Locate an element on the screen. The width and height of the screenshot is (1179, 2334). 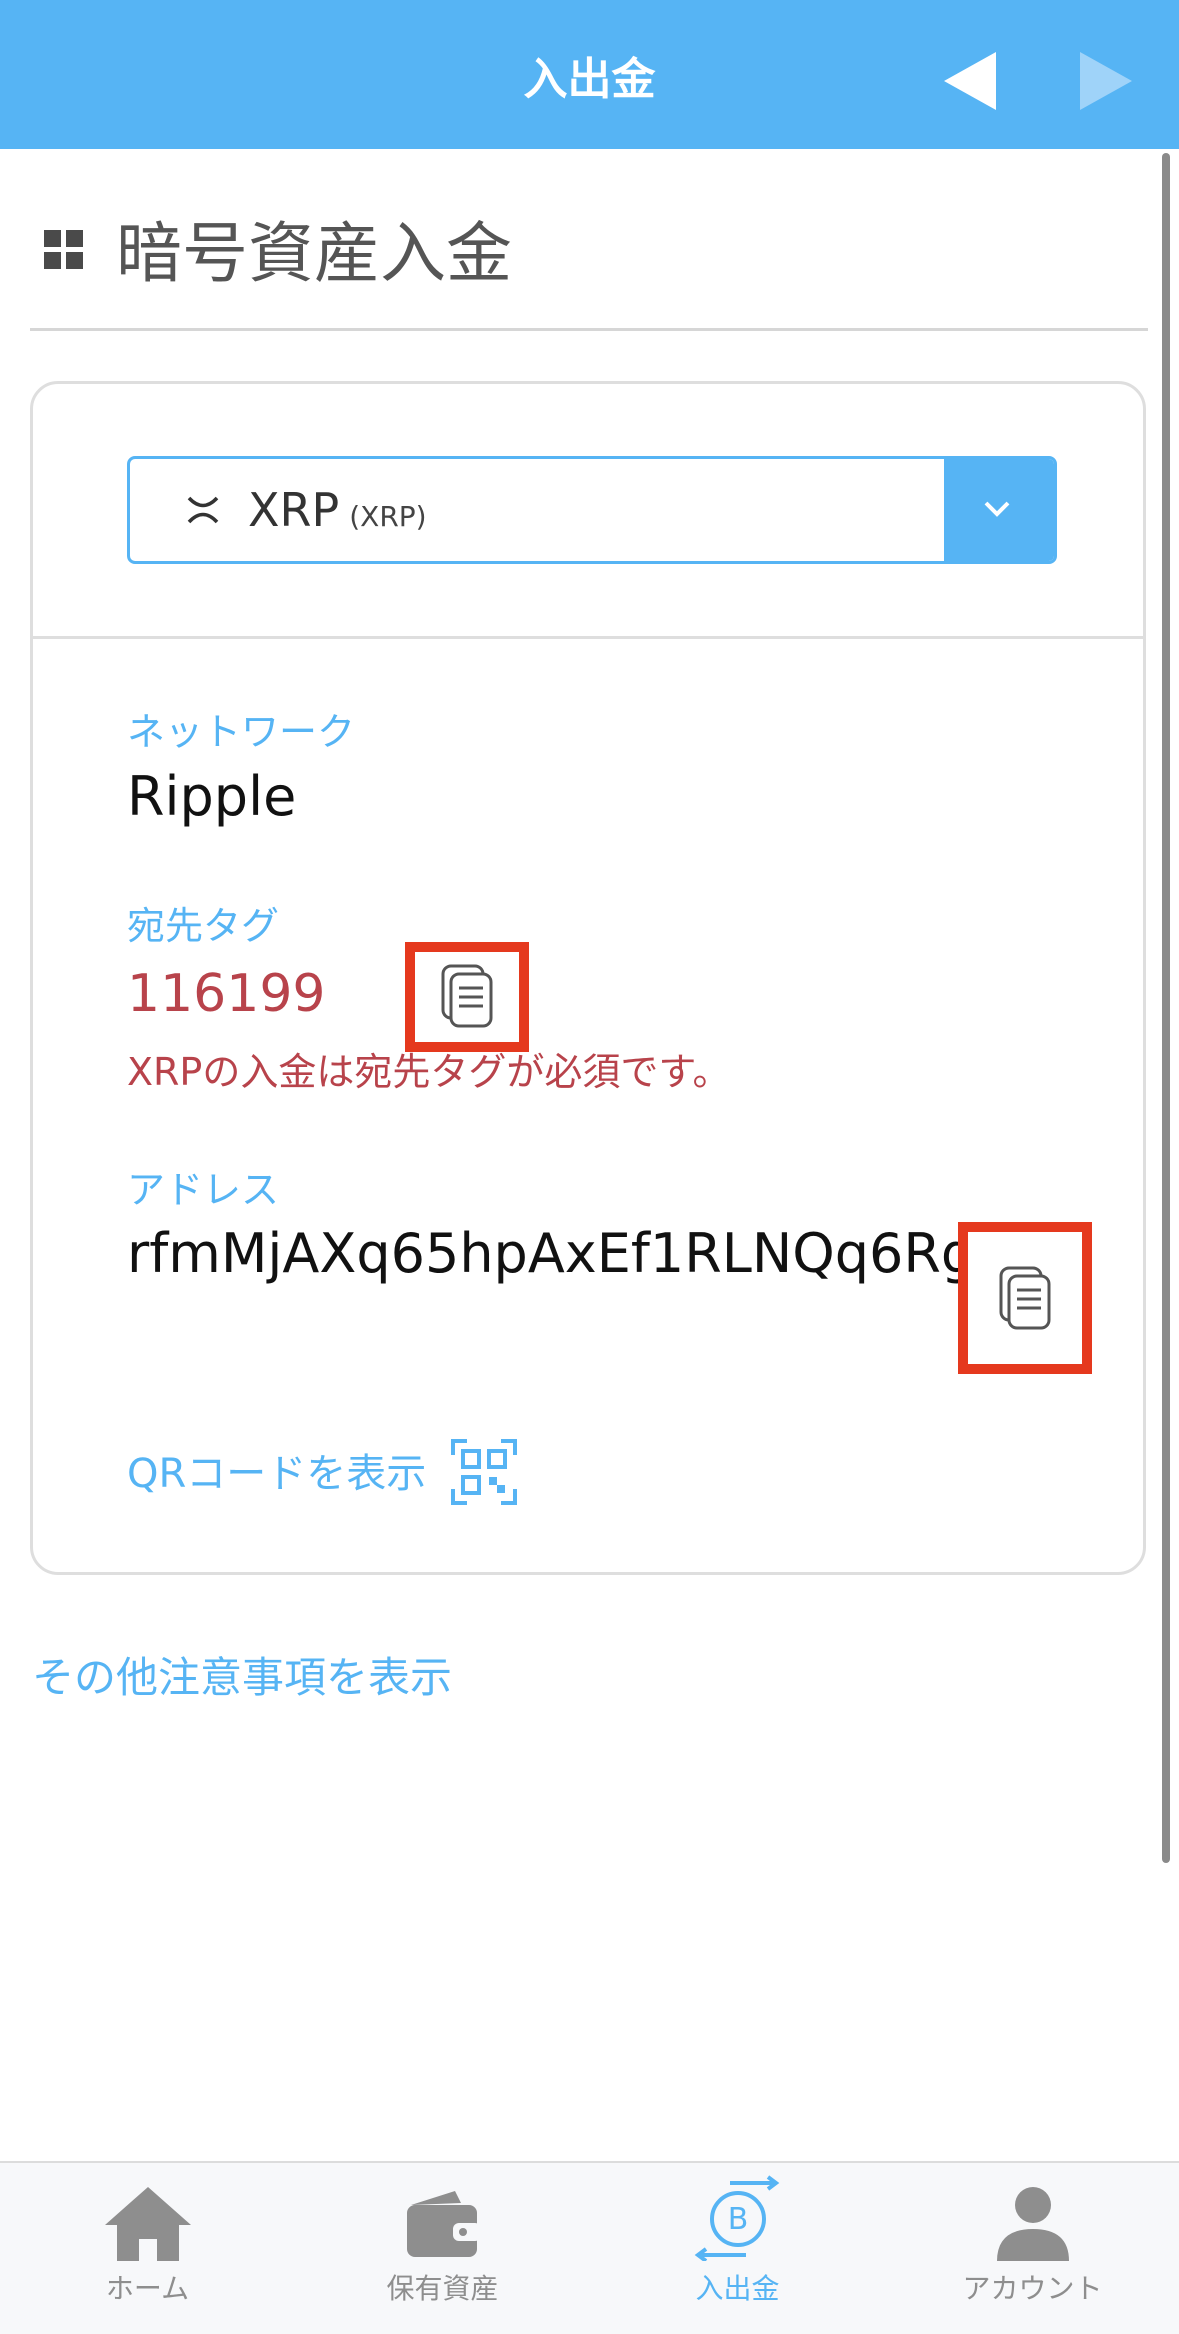
currency-name: XRP is located at coordinates (294, 510).